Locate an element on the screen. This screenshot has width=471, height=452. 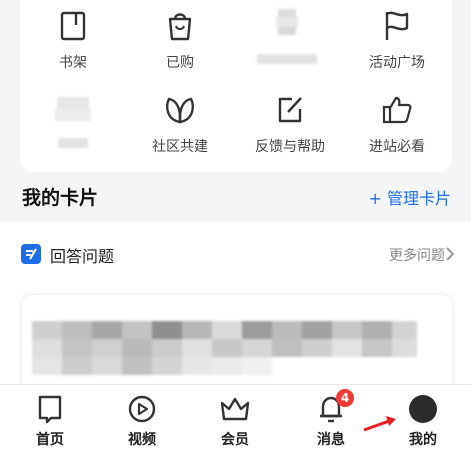
thumbs-up-icon is located at coordinates (397, 110).